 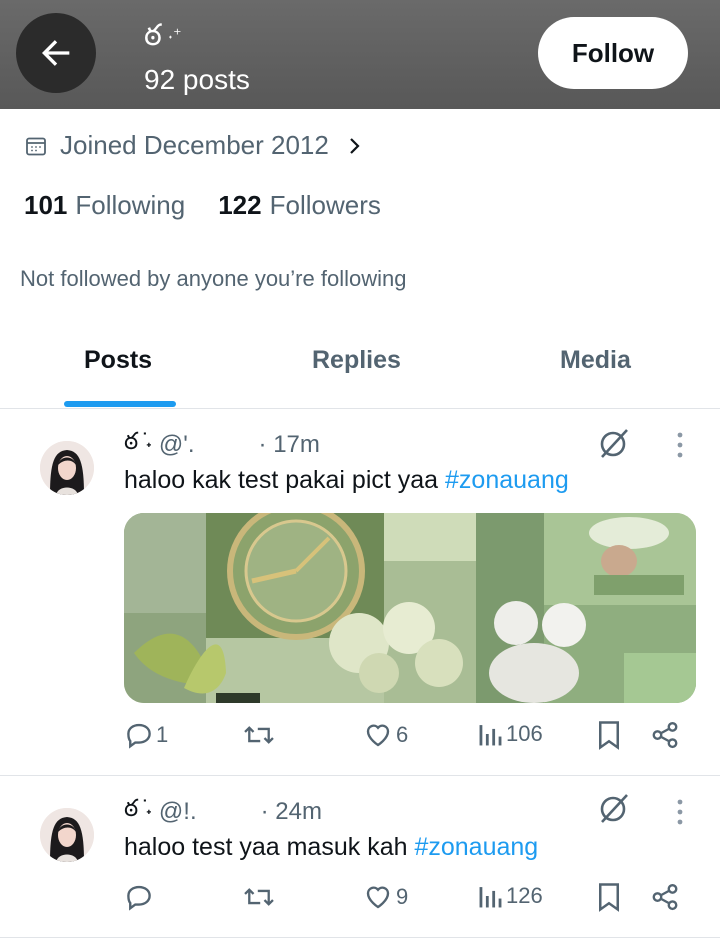 I want to click on post-text: haloo kak test pakai pict yaa #zonauang, so click(x=346, y=480).